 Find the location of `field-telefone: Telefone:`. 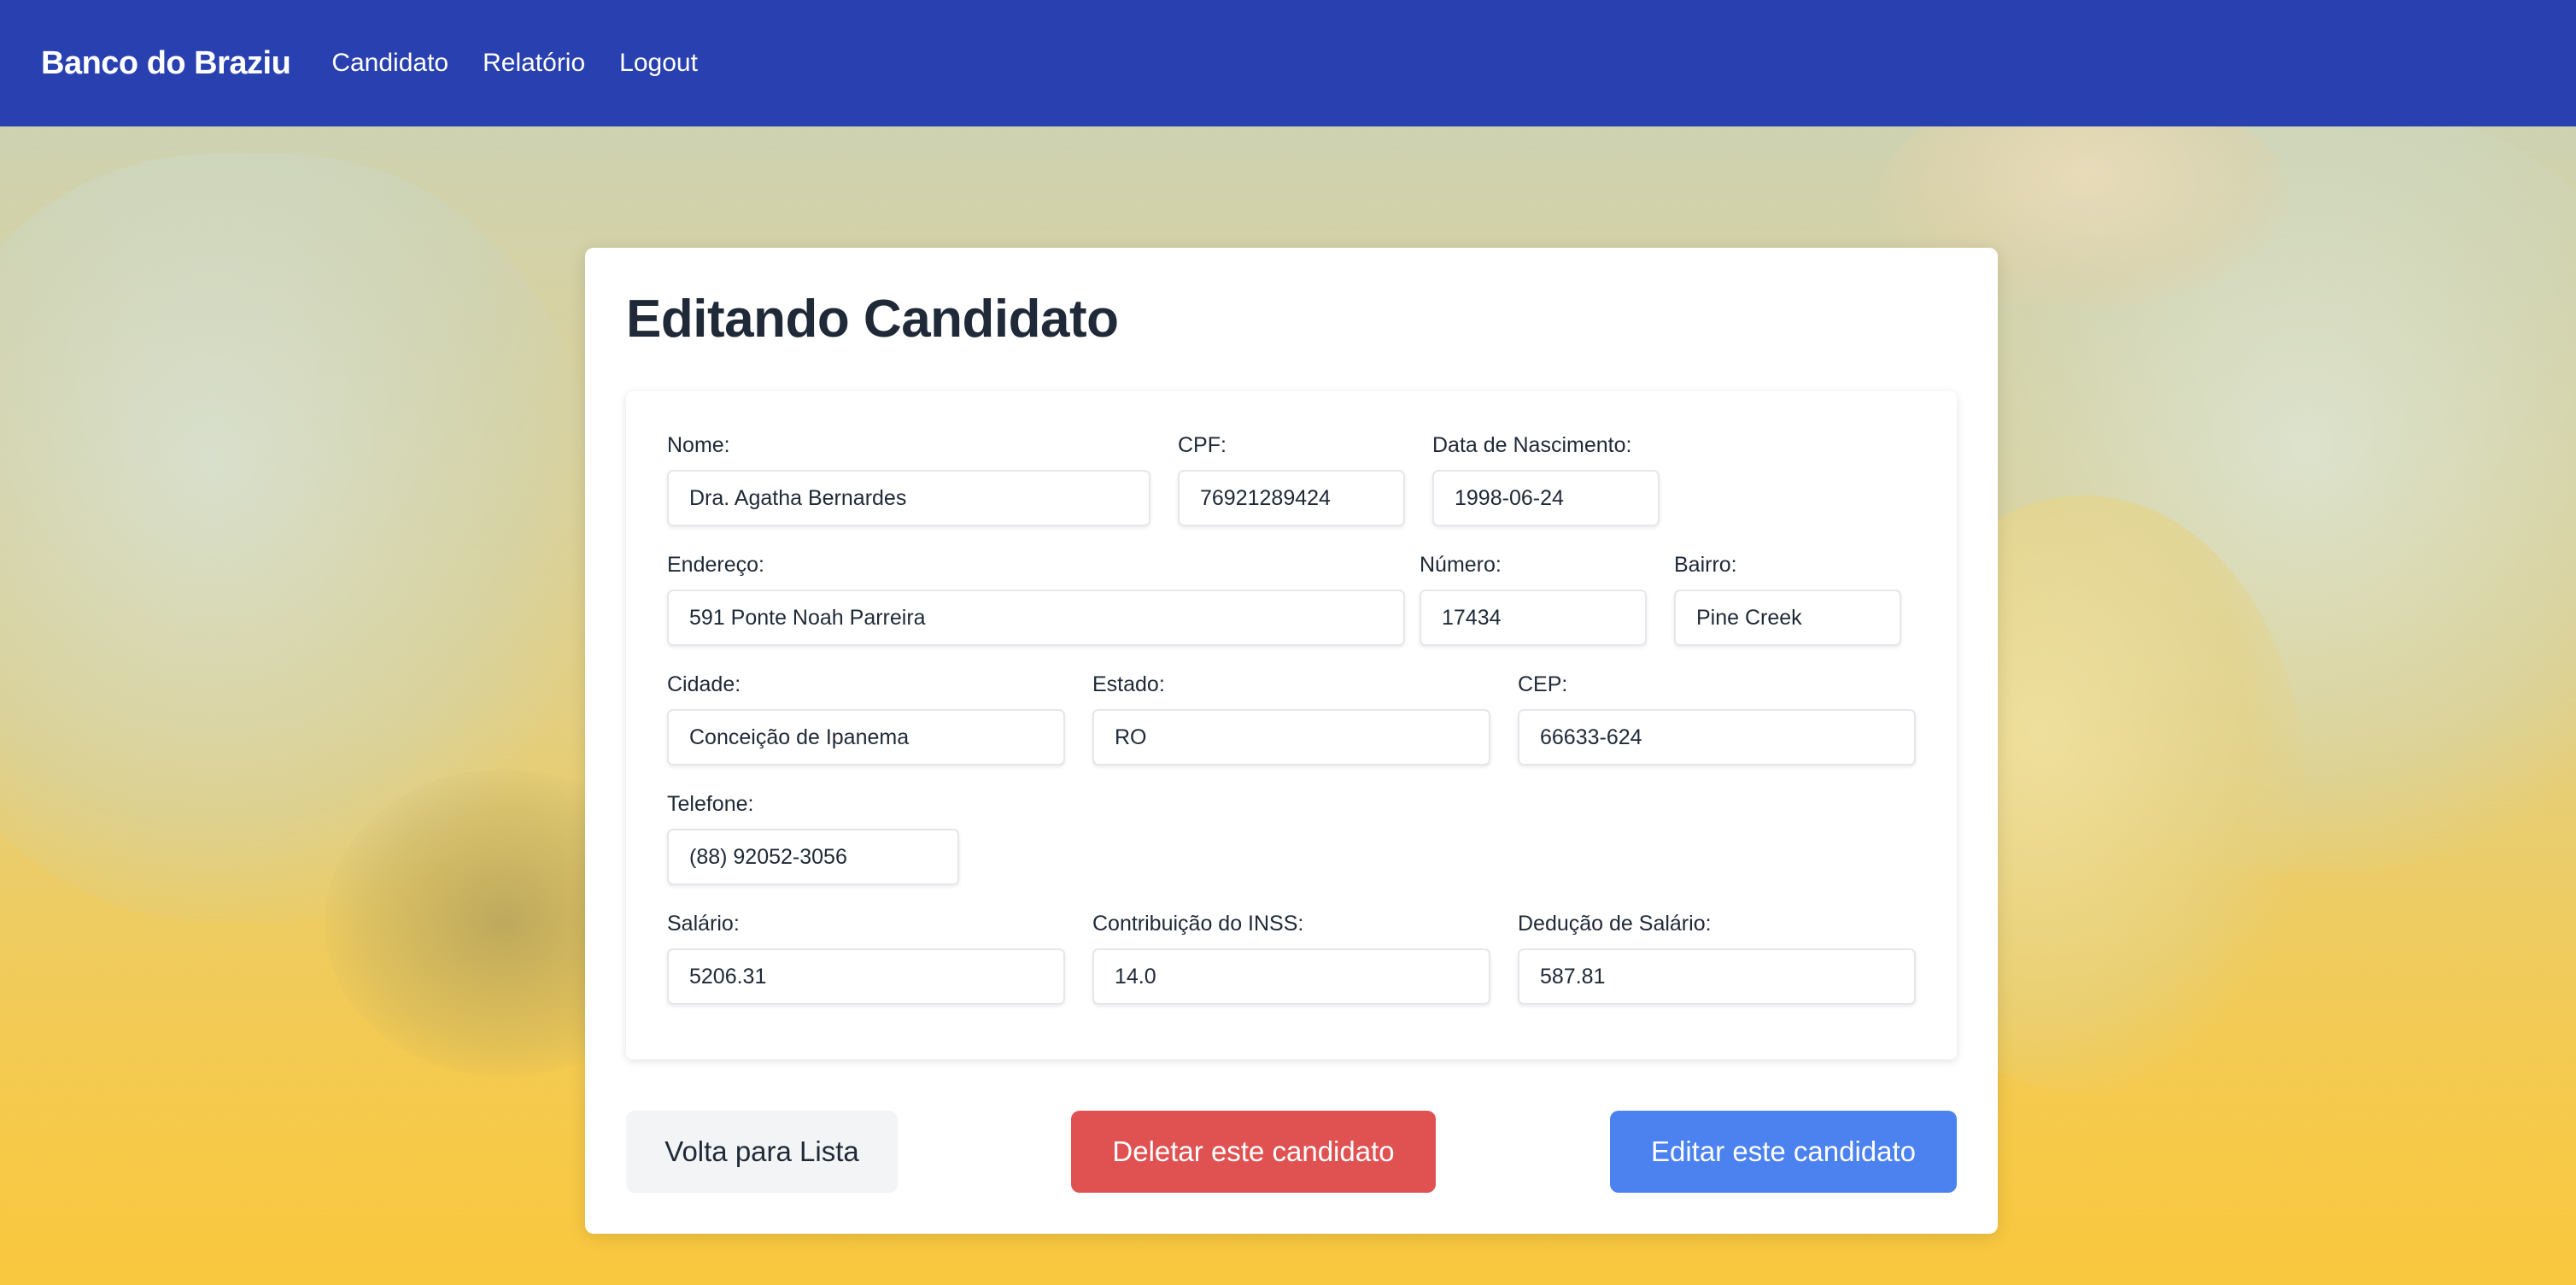

field-telefone: Telefone: is located at coordinates (813, 839).